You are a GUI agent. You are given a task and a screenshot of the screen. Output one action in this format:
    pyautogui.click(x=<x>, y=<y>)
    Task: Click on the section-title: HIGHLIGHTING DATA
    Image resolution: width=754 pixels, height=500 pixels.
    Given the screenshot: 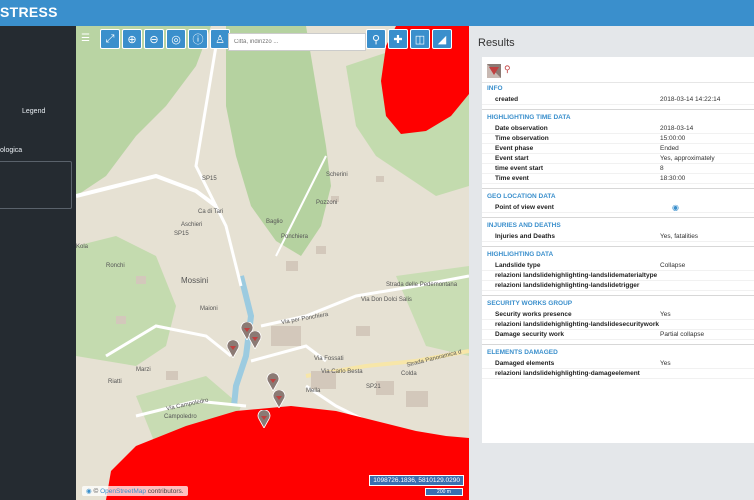 What is the action you would take?
    pyautogui.click(x=520, y=254)
    